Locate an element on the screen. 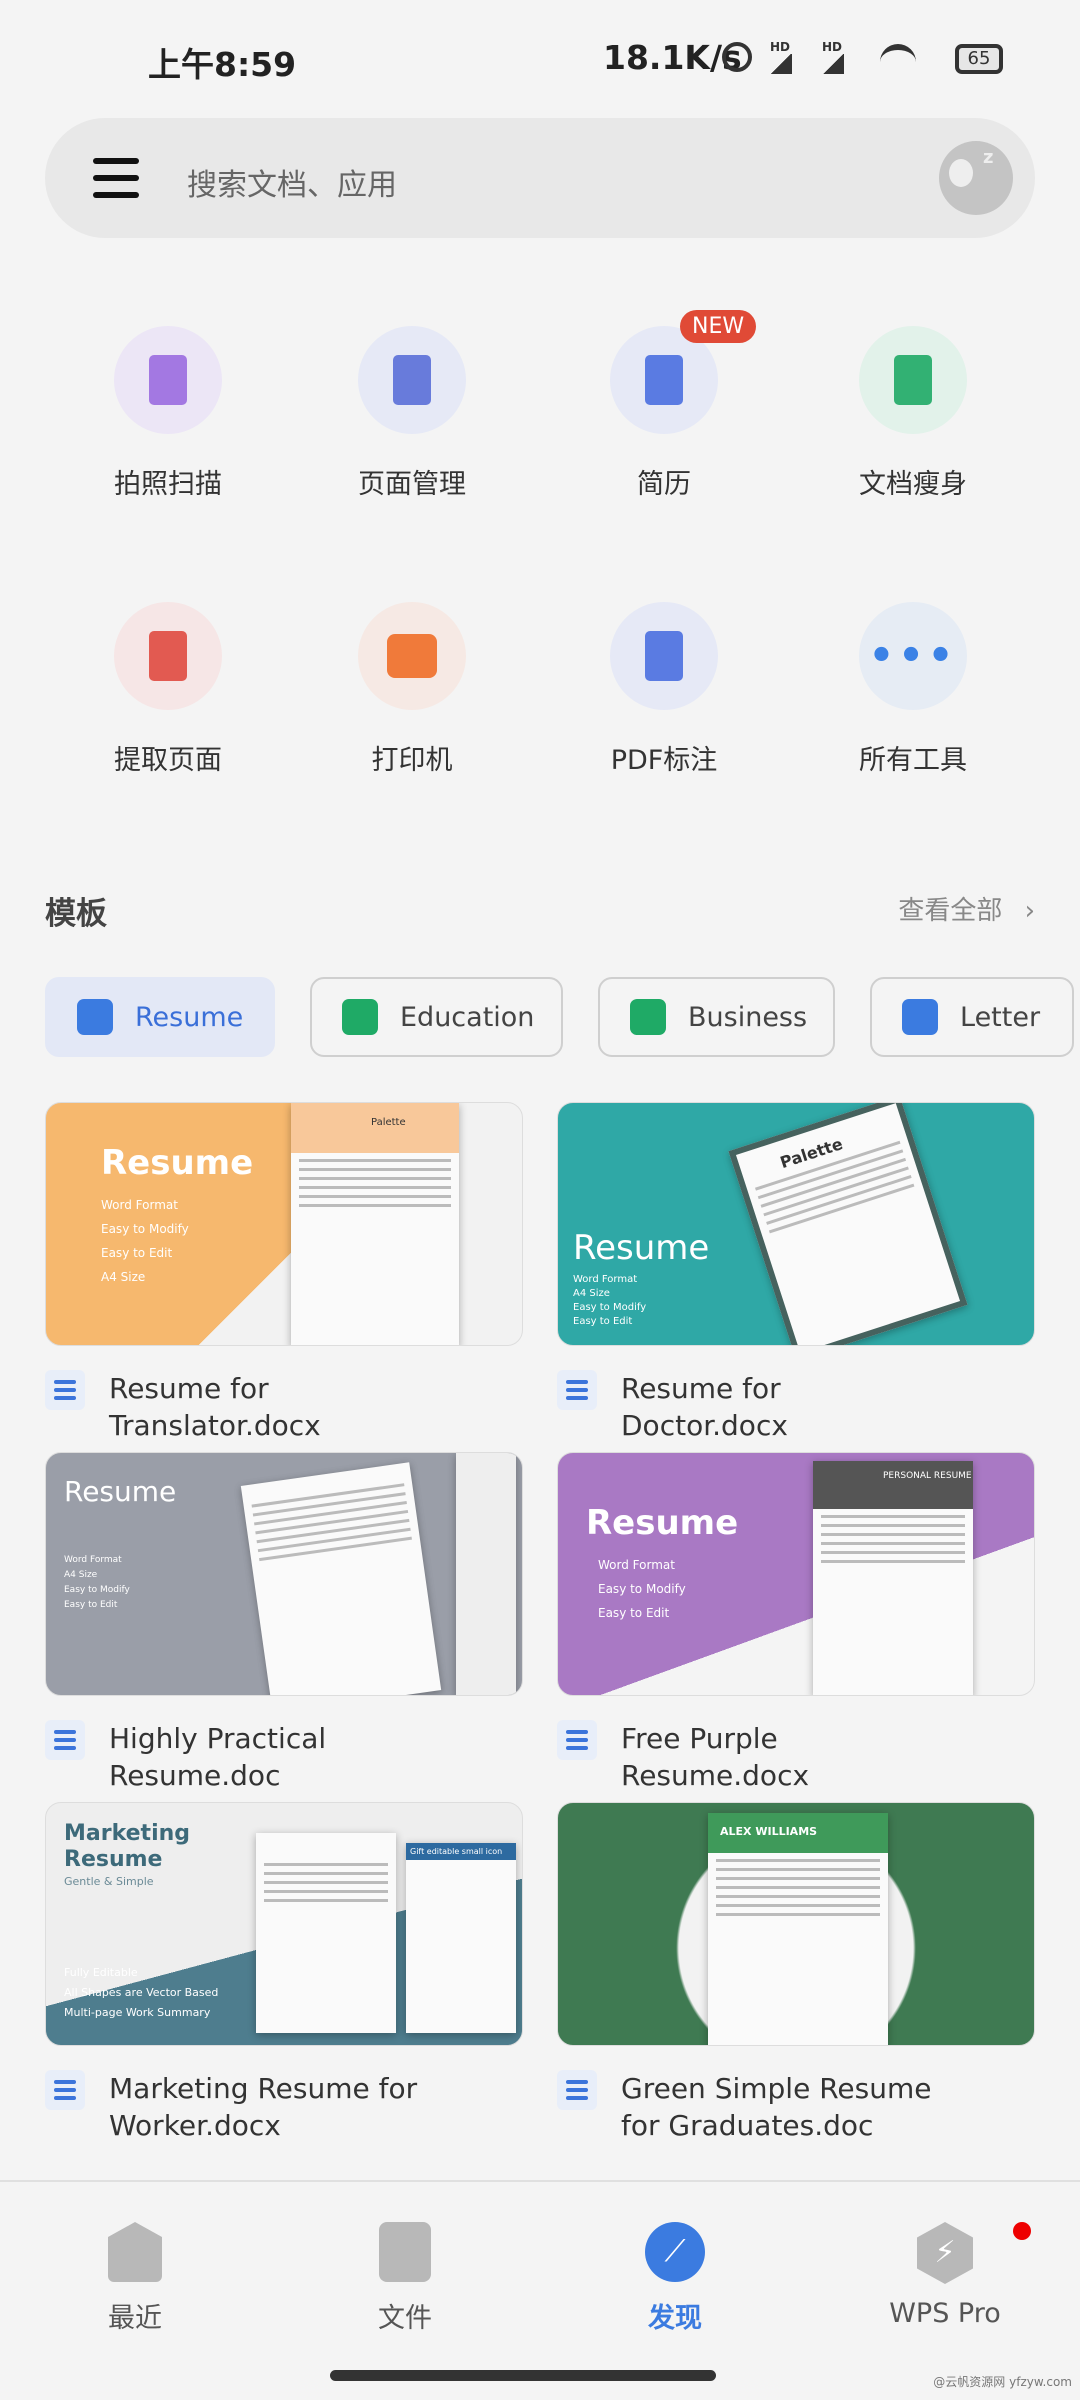 Image resolution: width=1080 pixels, height=2400 pixels. template-title-row: Free Purple Resume.docx is located at coordinates (796, 1757).